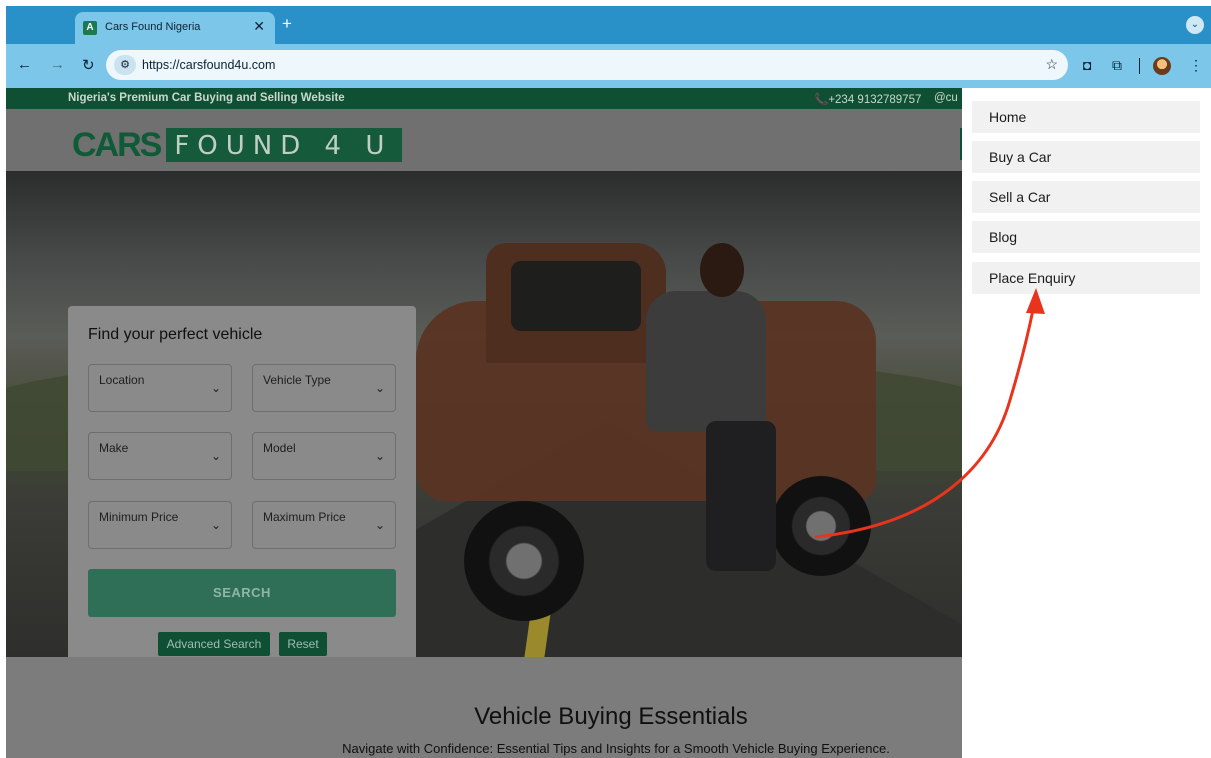 Image resolution: width=1211 pixels, height=758 pixels. What do you see at coordinates (88, 65) in the screenshot?
I see `reload-icon: ↻` at bounding box center [88, 65].